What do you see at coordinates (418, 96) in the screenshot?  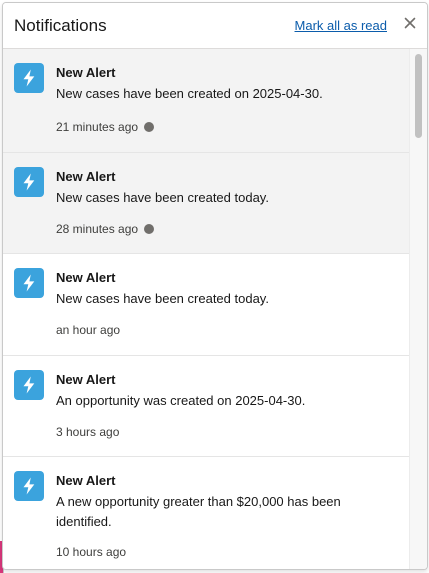 I see `scrollbar-thumb` at bounding box center [418, 96].